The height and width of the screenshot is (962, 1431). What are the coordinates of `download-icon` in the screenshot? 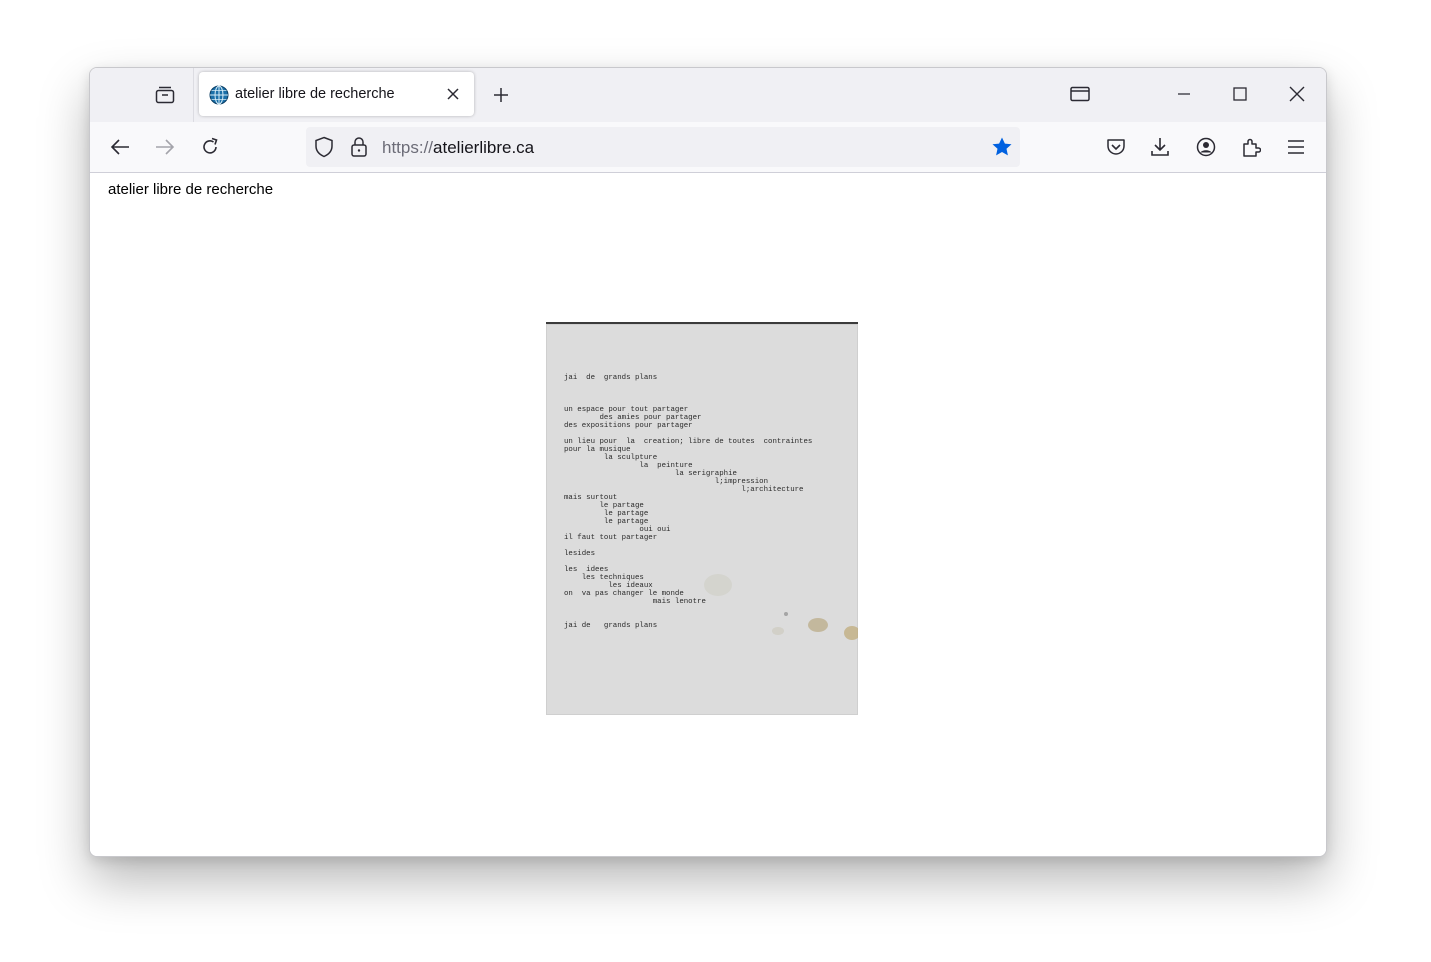 It's located at (1160, 147).